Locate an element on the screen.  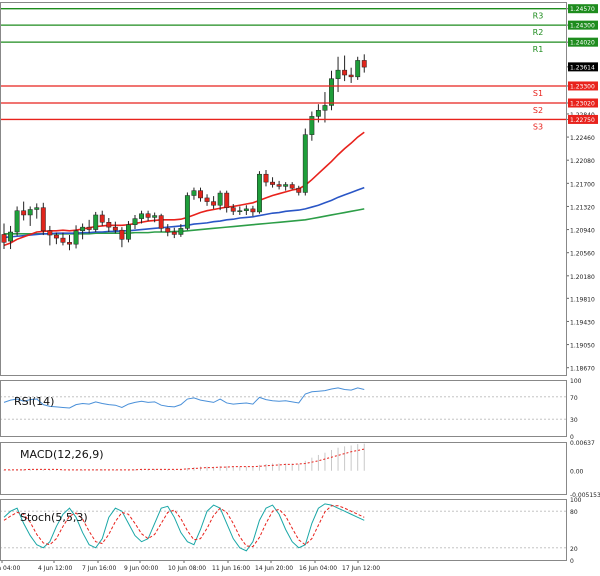
level-price-r2: 1.24300 is located at coordinates (582, 26).